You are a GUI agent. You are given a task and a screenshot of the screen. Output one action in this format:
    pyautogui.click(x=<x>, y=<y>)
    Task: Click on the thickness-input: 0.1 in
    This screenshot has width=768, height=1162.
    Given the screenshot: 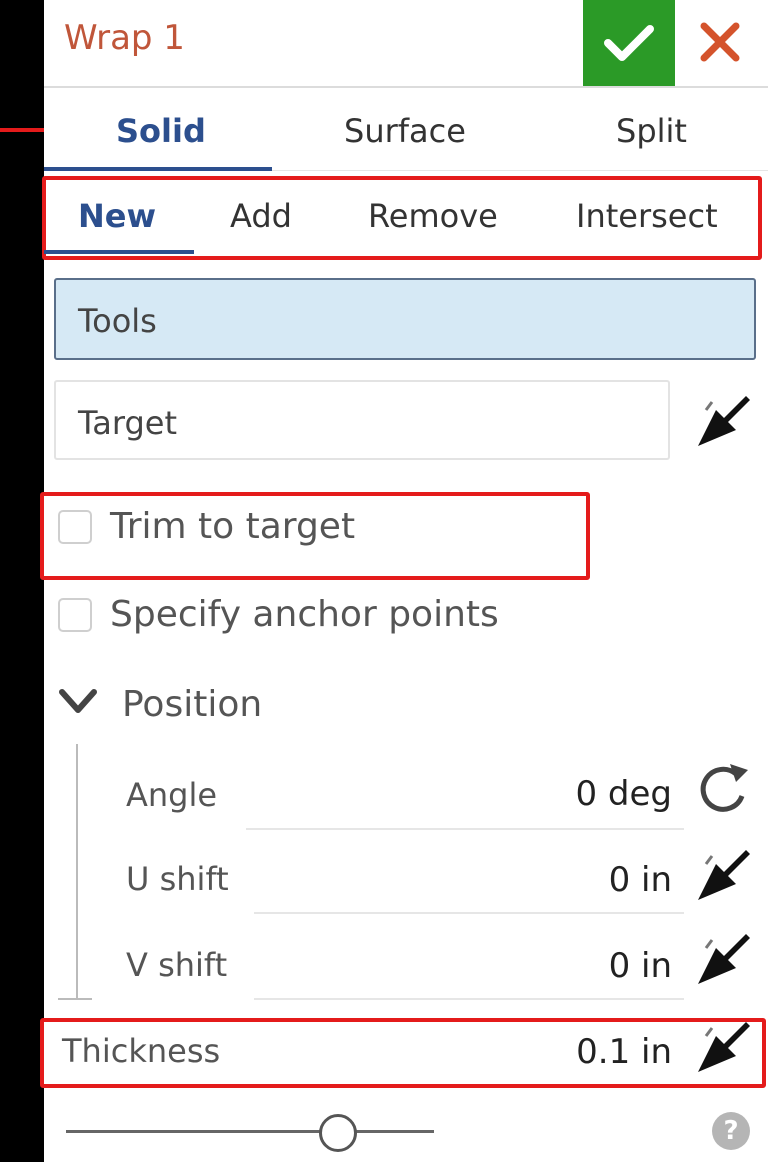 What is the action you would take?
    pyautogui.click(x=508, y=1052)
    